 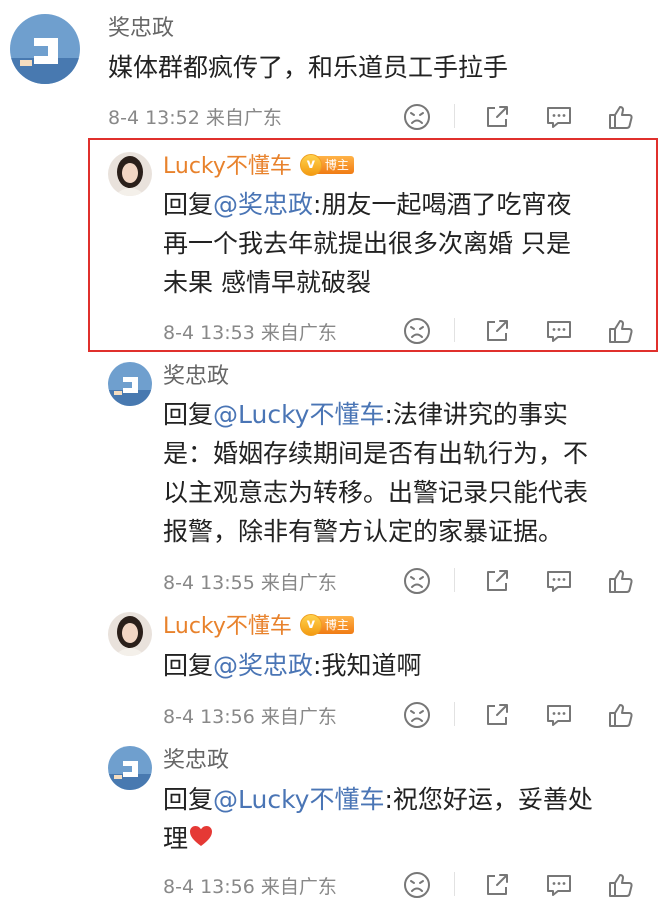 I want to click on comment-body: 媒体群都疯传了，和乐道员工手拉手, so click(x=308, y=67).